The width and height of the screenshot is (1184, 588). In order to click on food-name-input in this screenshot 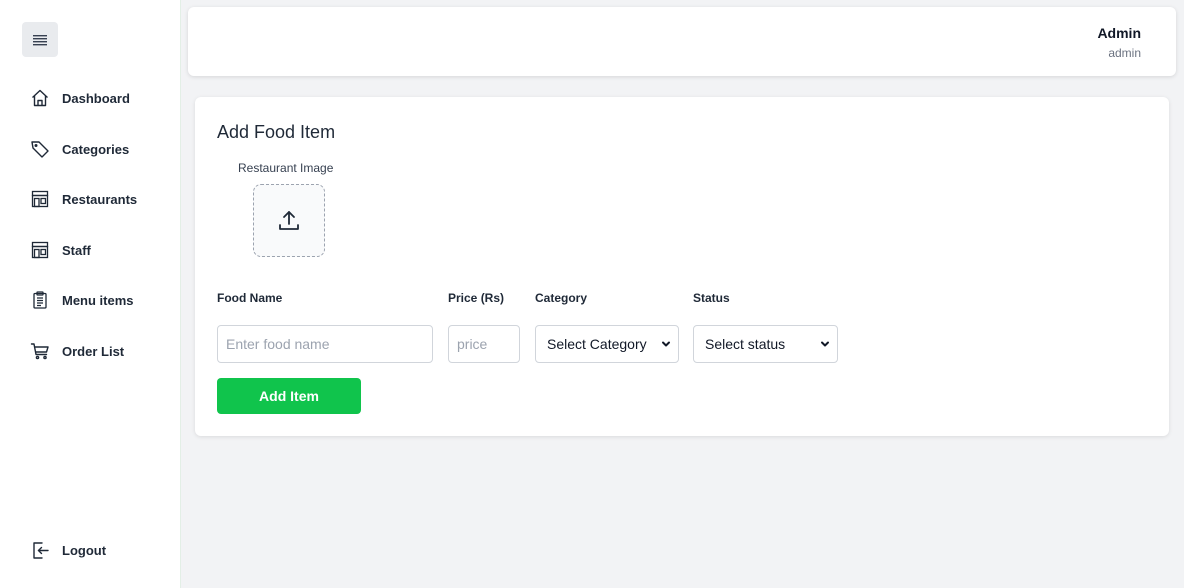, I will do `click(325, 344)`.